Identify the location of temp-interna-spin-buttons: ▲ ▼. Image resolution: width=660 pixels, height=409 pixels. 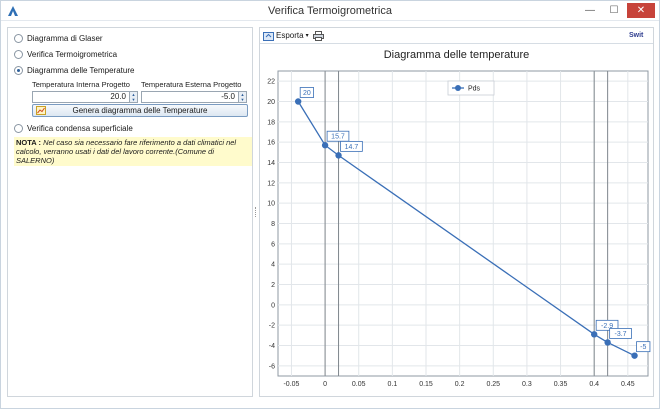
(133, 97).